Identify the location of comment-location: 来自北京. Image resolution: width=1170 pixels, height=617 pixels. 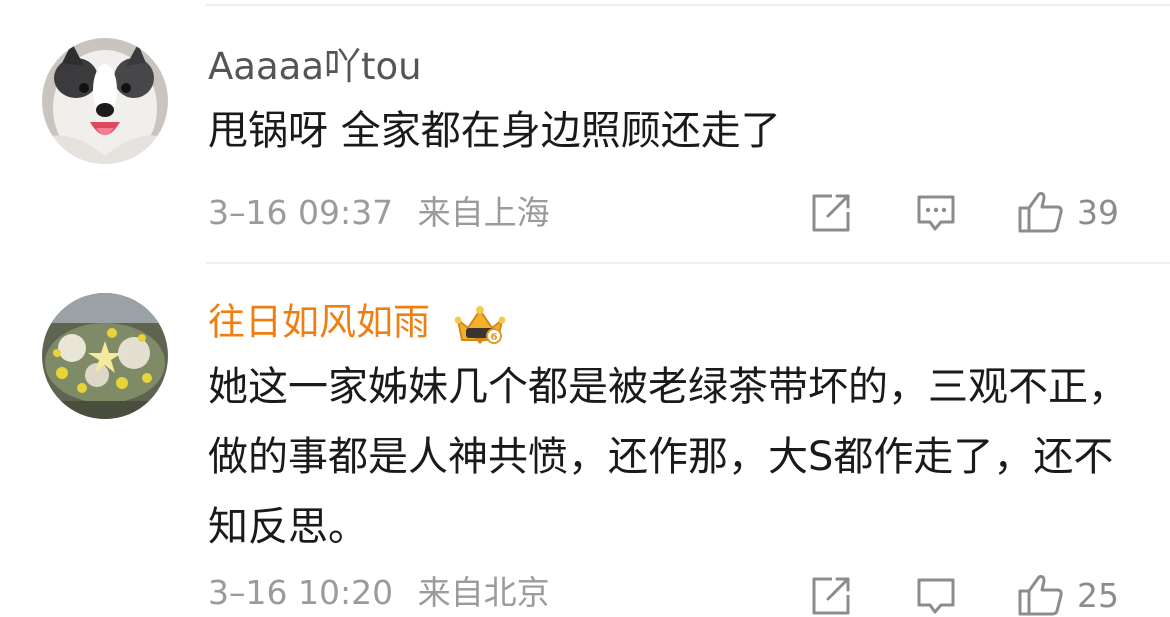
(483, 592).